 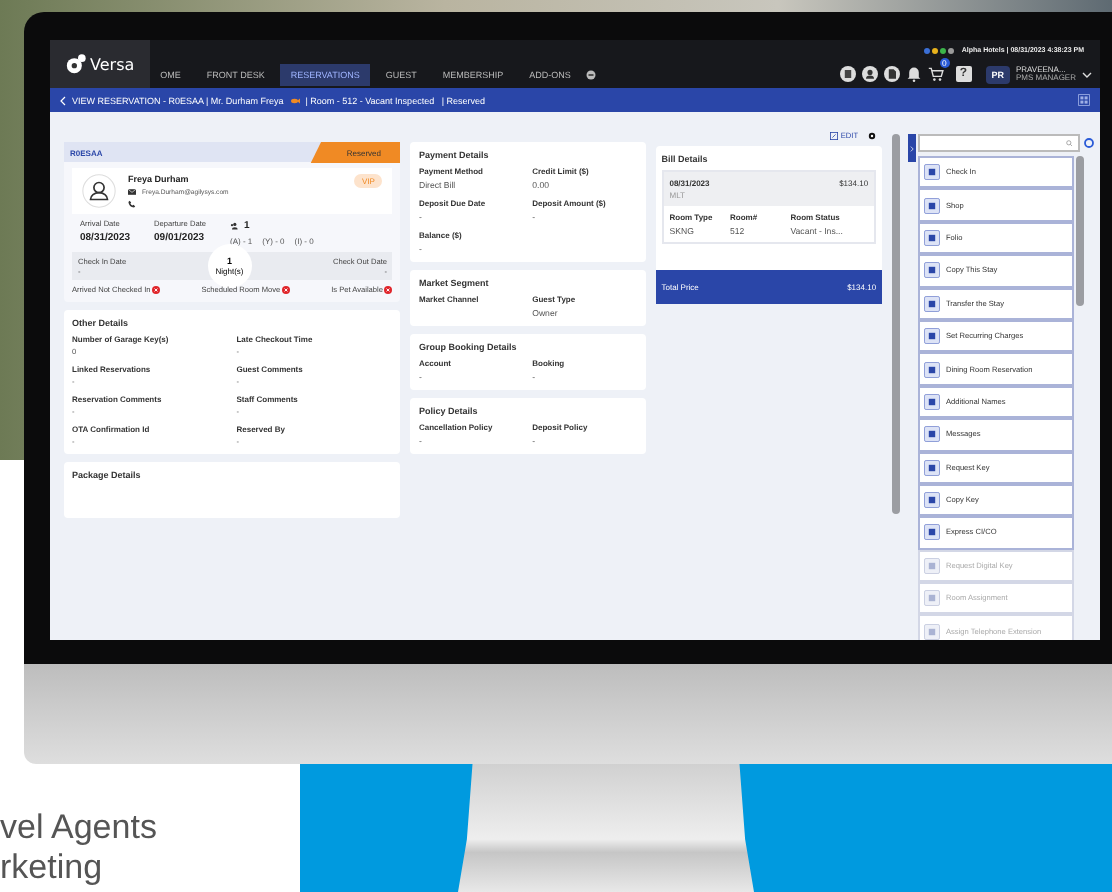 I want to click on grid-icon, so click(x=1084, y=100).